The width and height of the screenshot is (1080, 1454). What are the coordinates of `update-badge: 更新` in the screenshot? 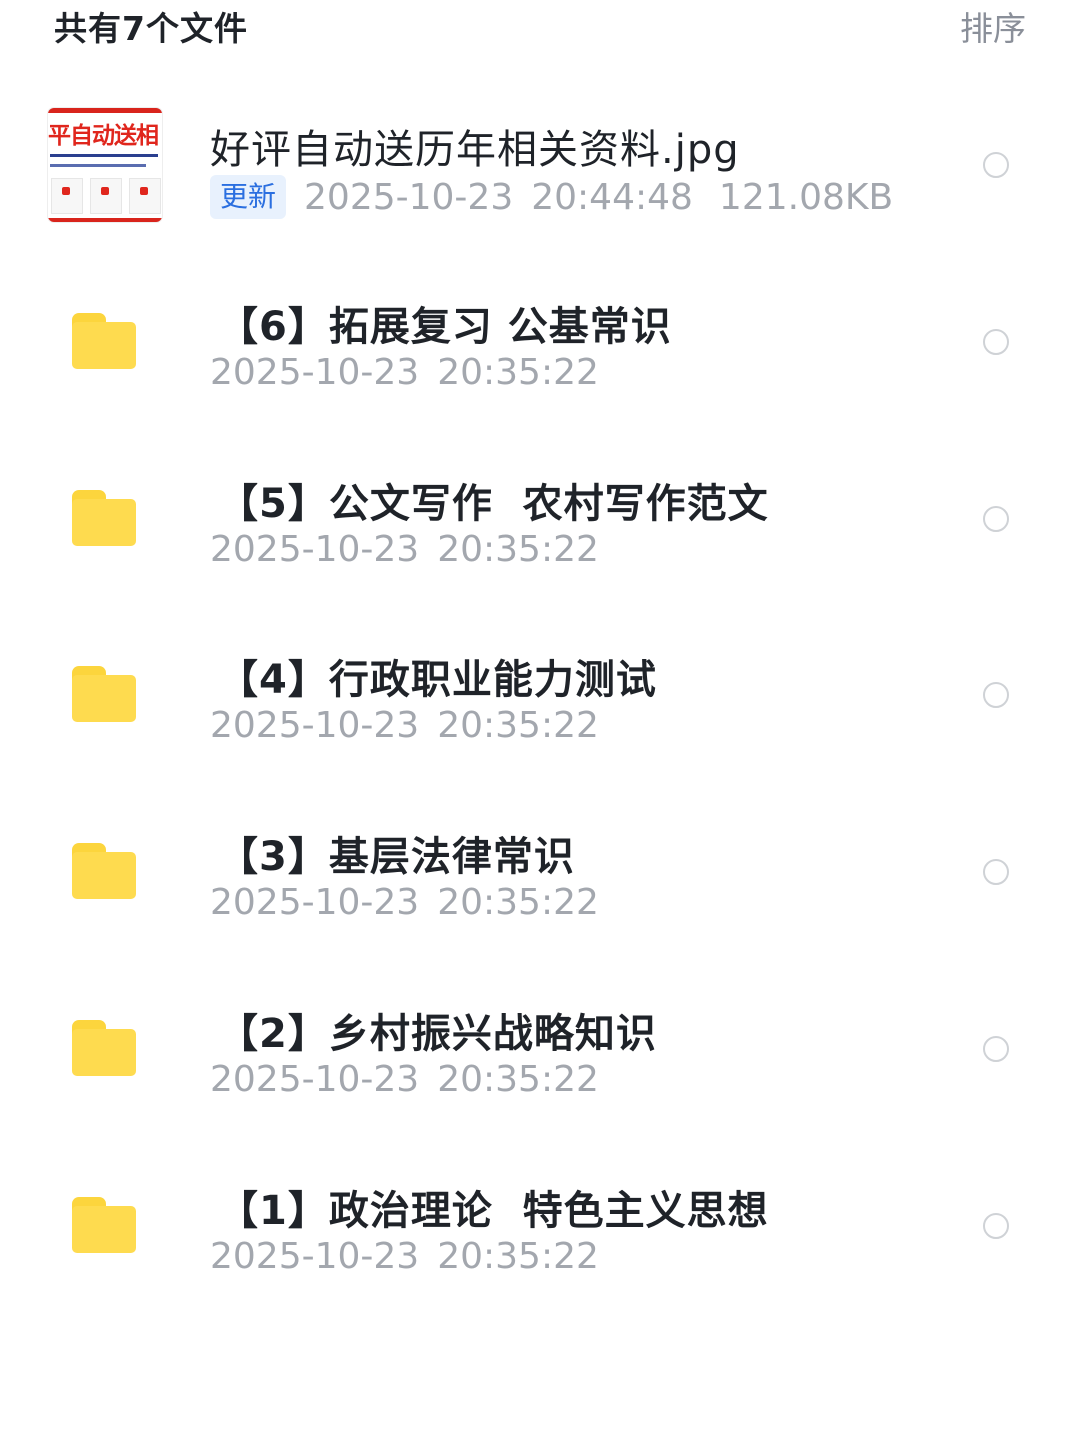 It's located at (248, 197).